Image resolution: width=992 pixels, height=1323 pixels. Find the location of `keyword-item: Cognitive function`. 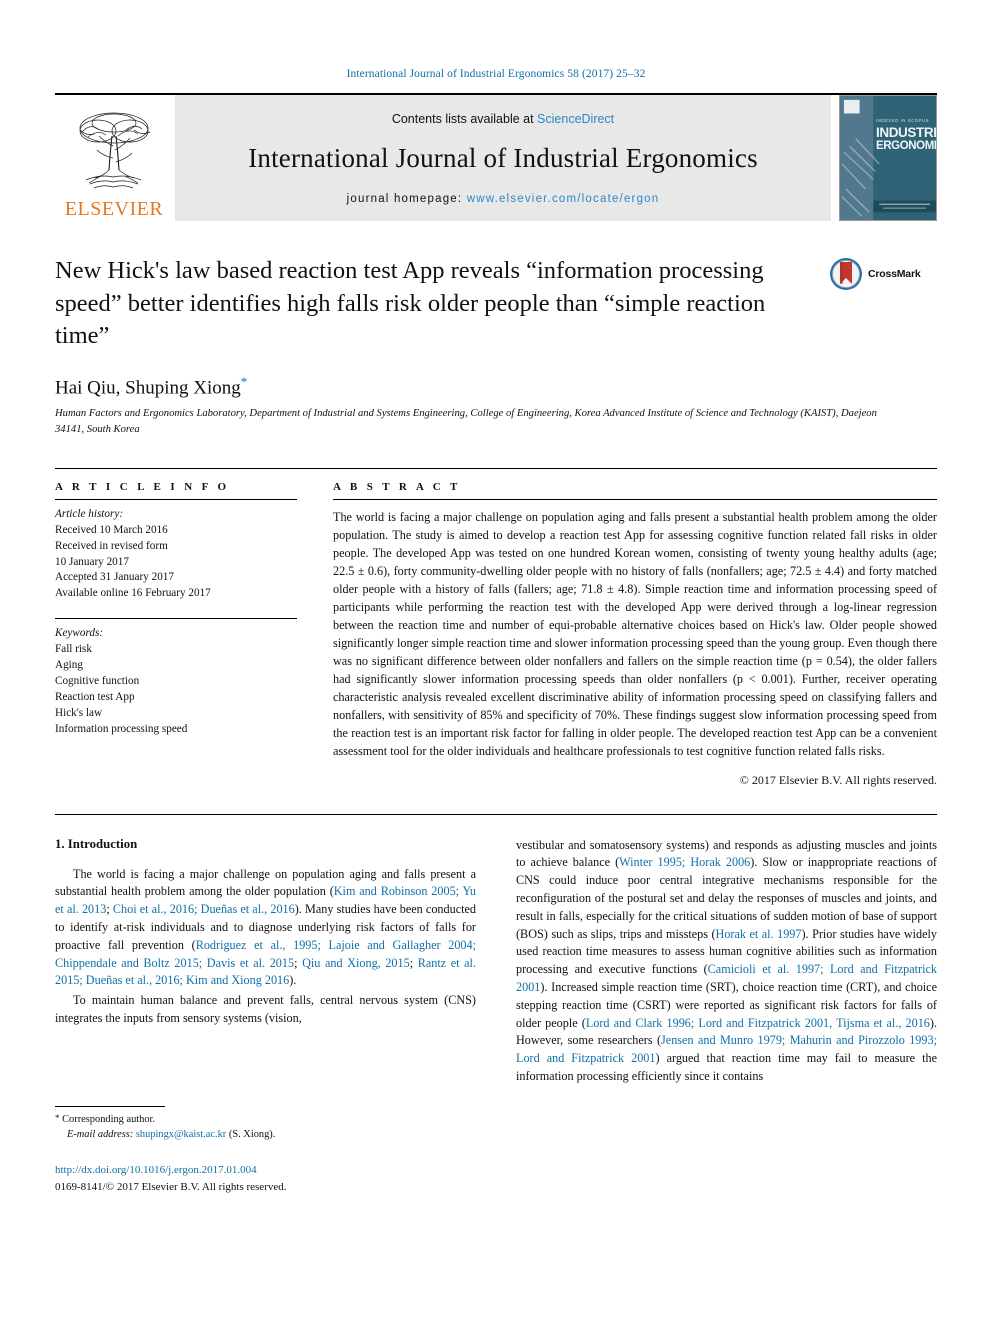

keyword-item: Cognitive function is located at coordinates (97, 681).